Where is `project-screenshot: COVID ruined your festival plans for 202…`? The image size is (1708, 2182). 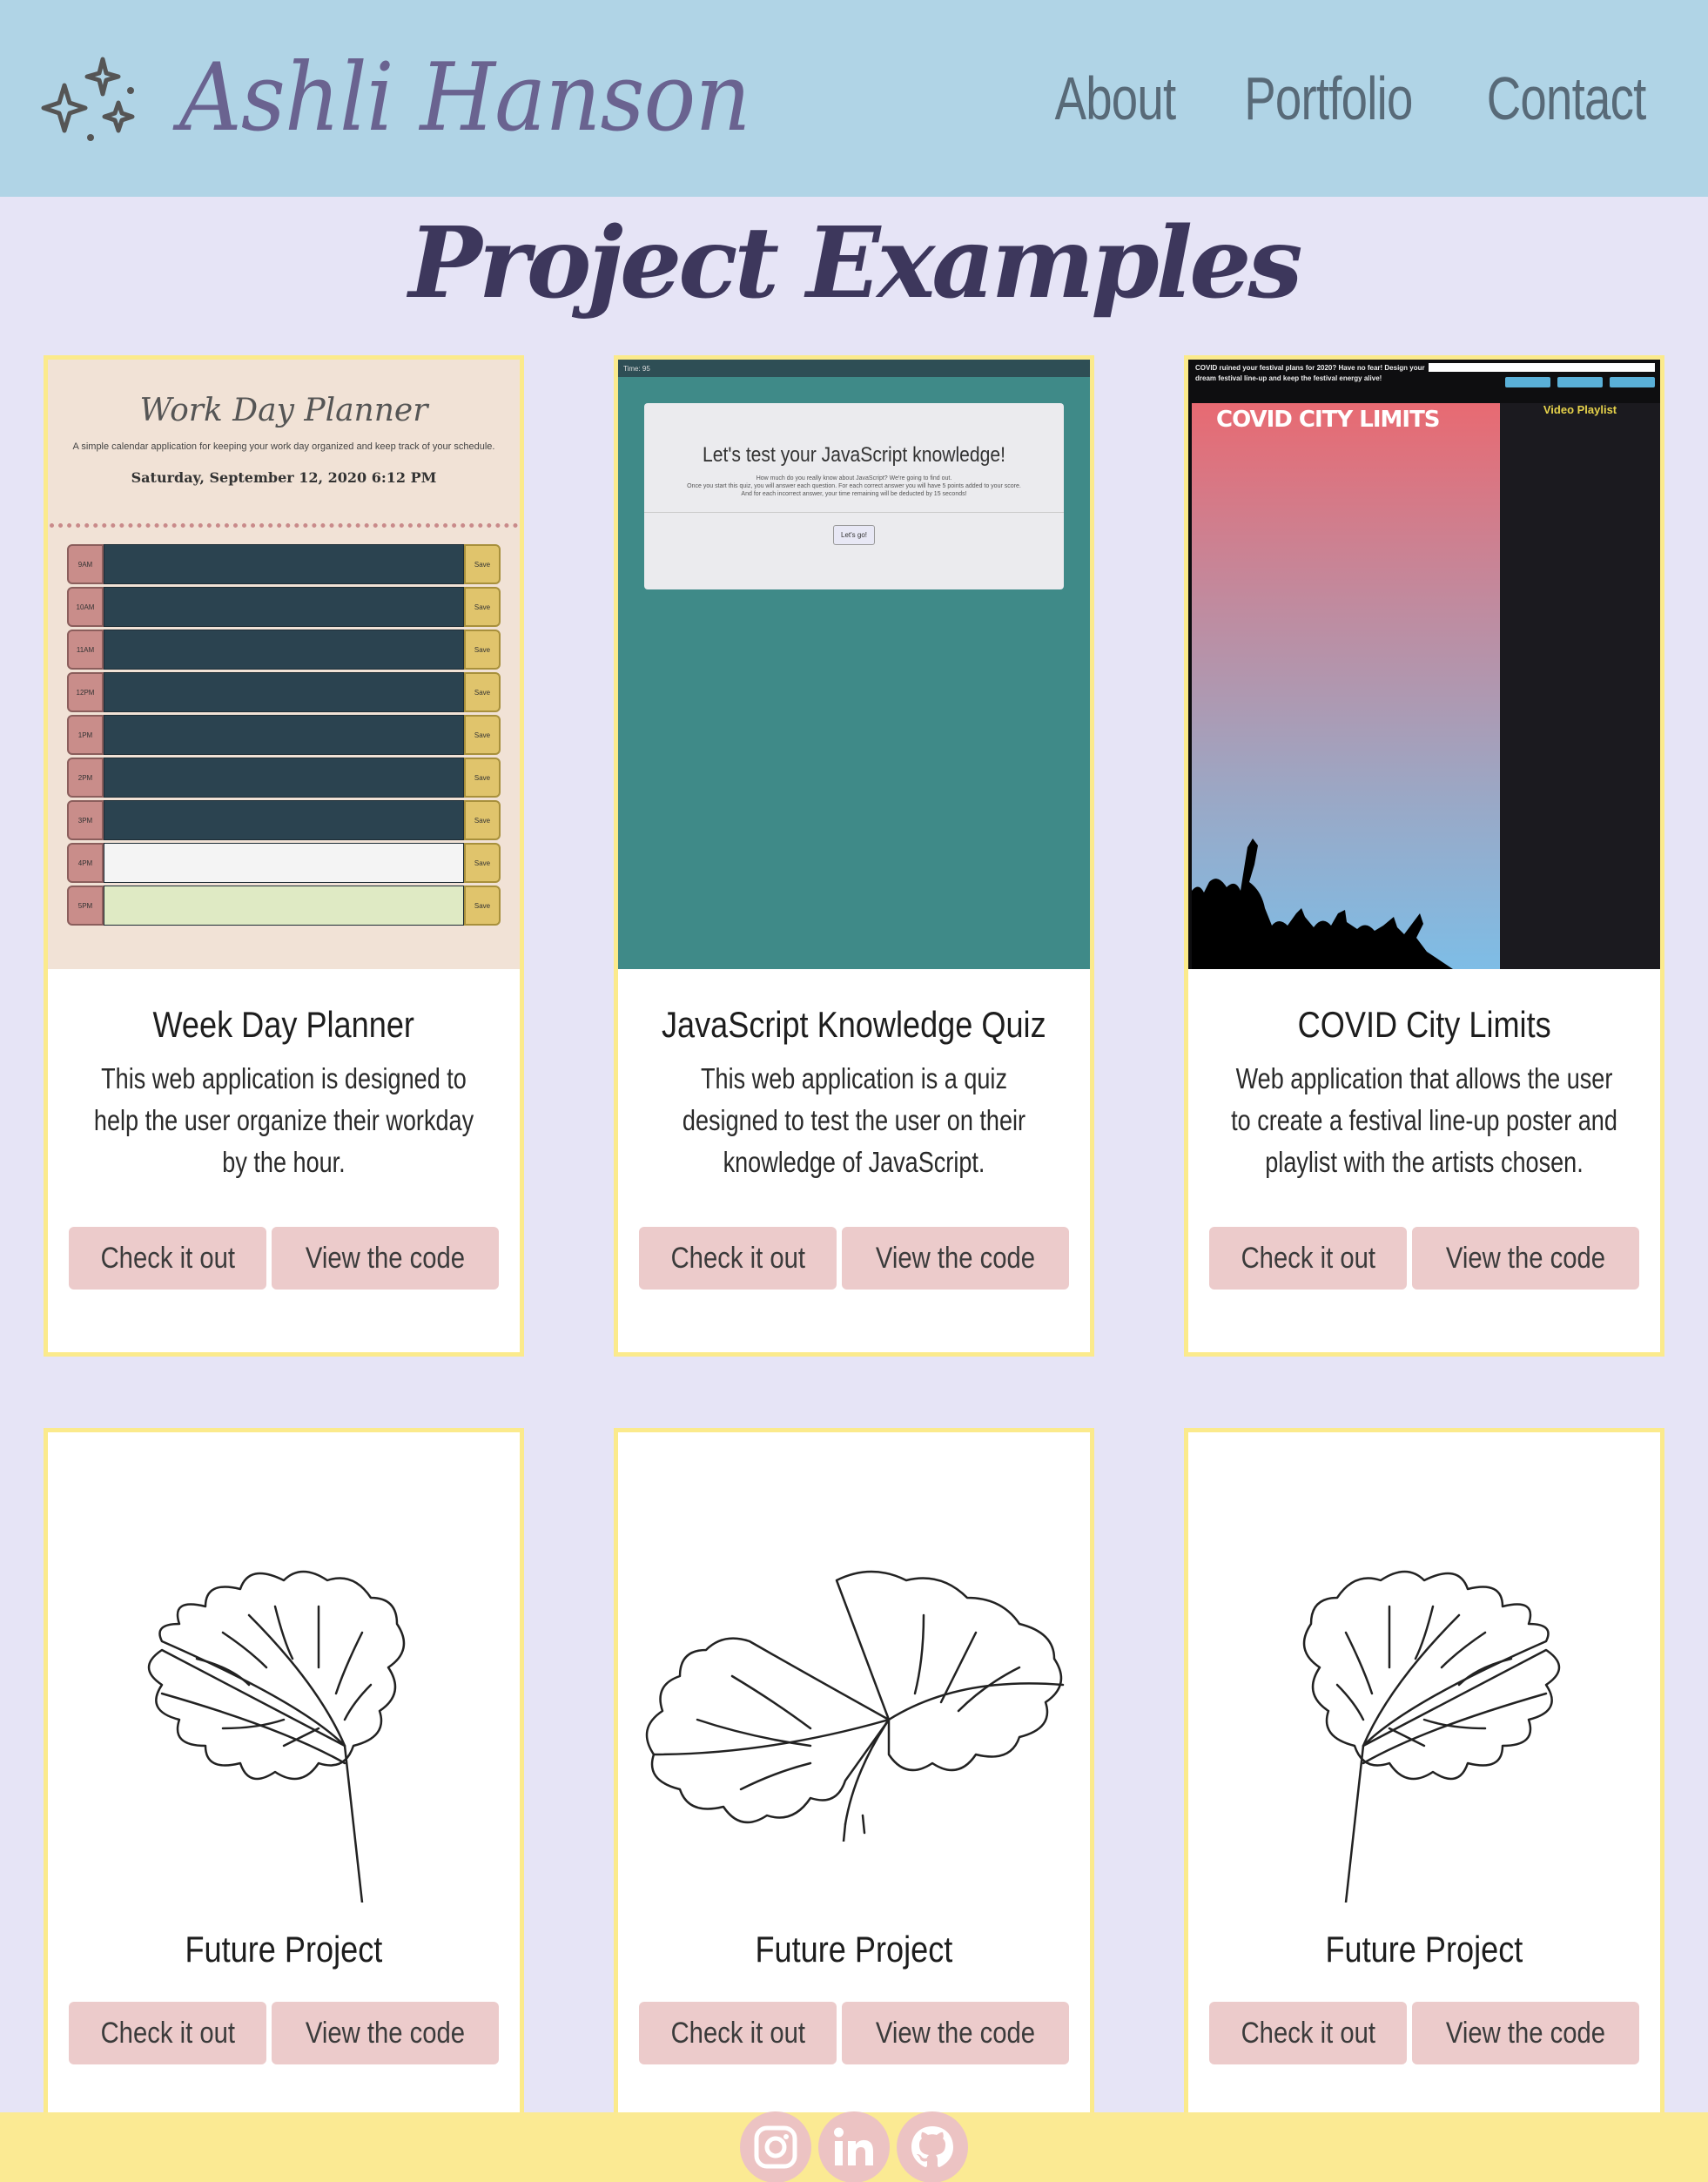 project-screenshot: COVID ruined your festival plans for 202… is located at coordinates (1424, 664).